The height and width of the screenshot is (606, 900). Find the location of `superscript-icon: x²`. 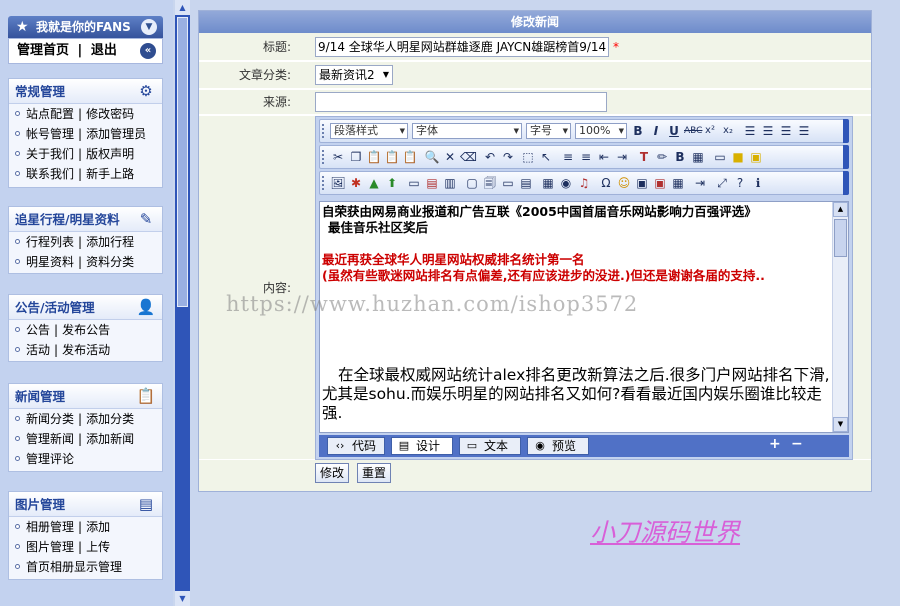

superscript-icon: x² is located at coordinates (710, 131).